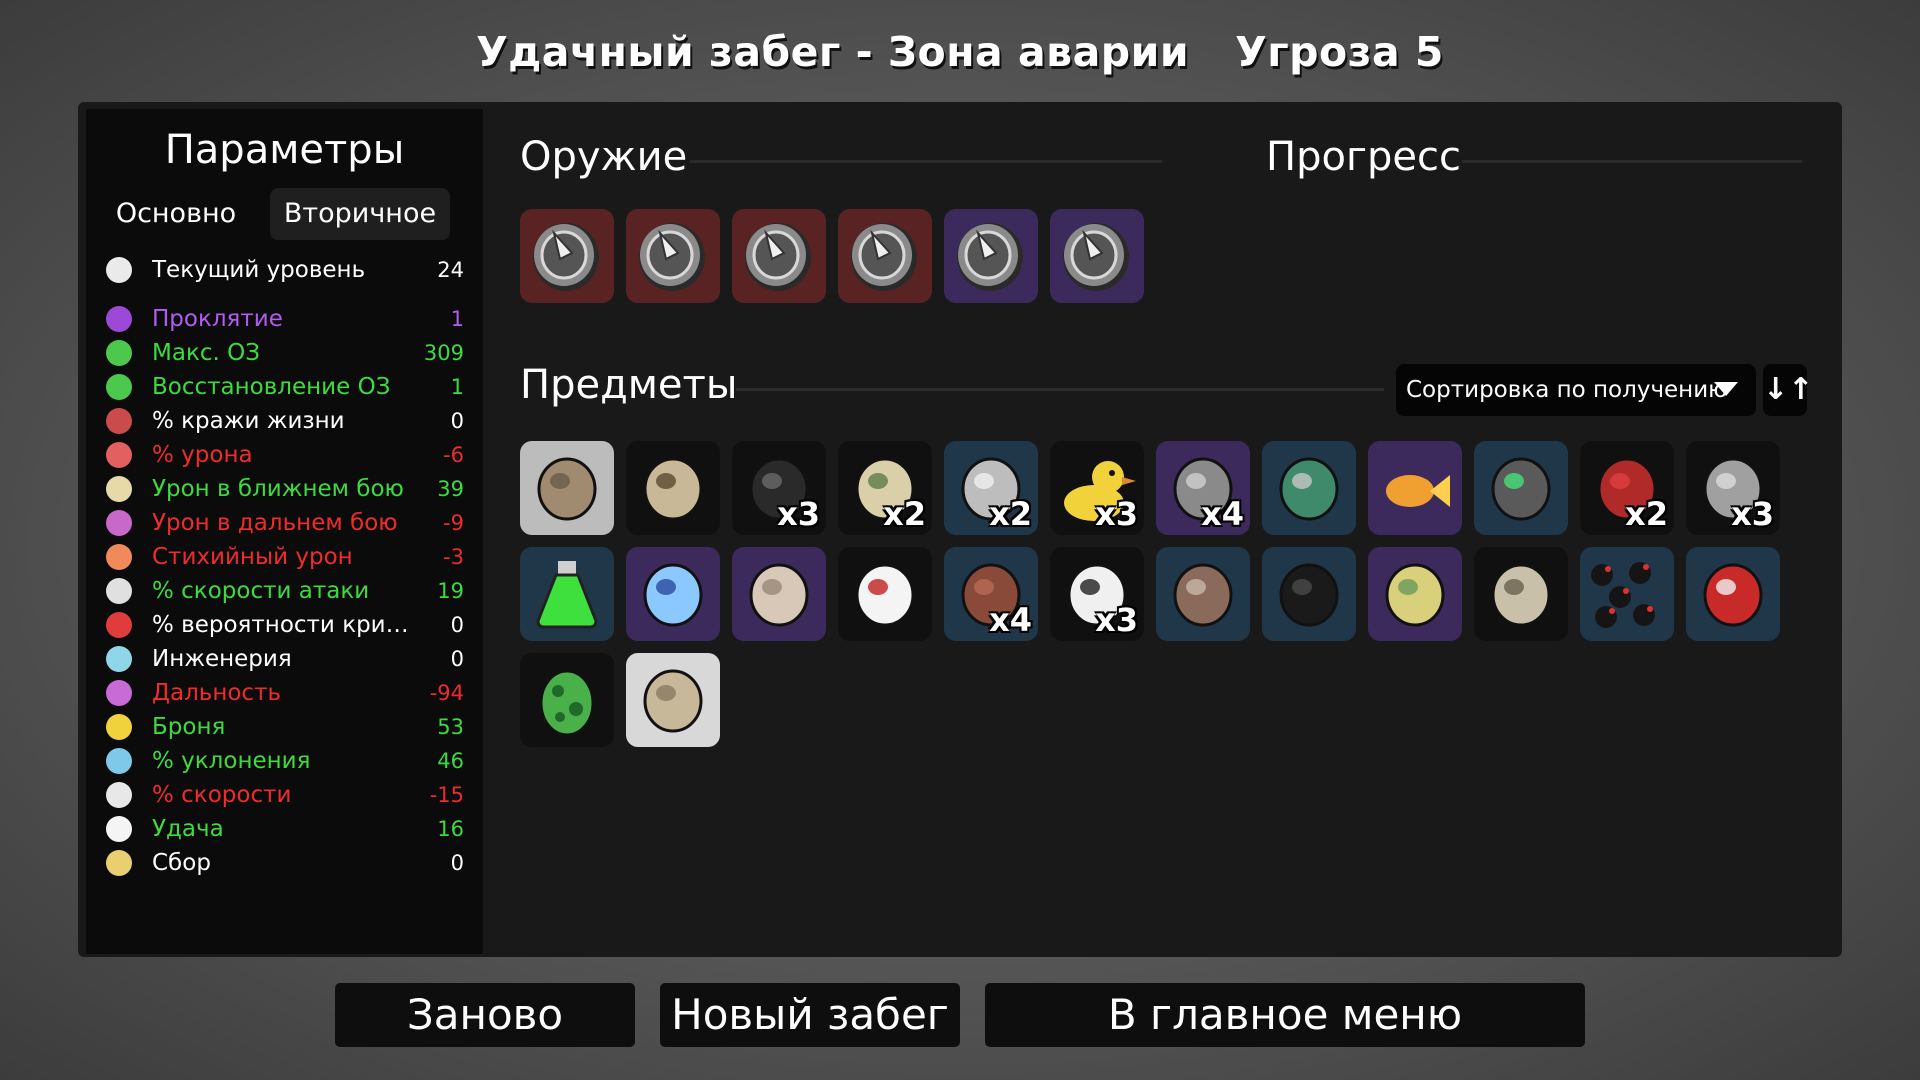 This screenshot has width=1920, height=1080. I want to click on alien-eye-icon, so click(673, 595).